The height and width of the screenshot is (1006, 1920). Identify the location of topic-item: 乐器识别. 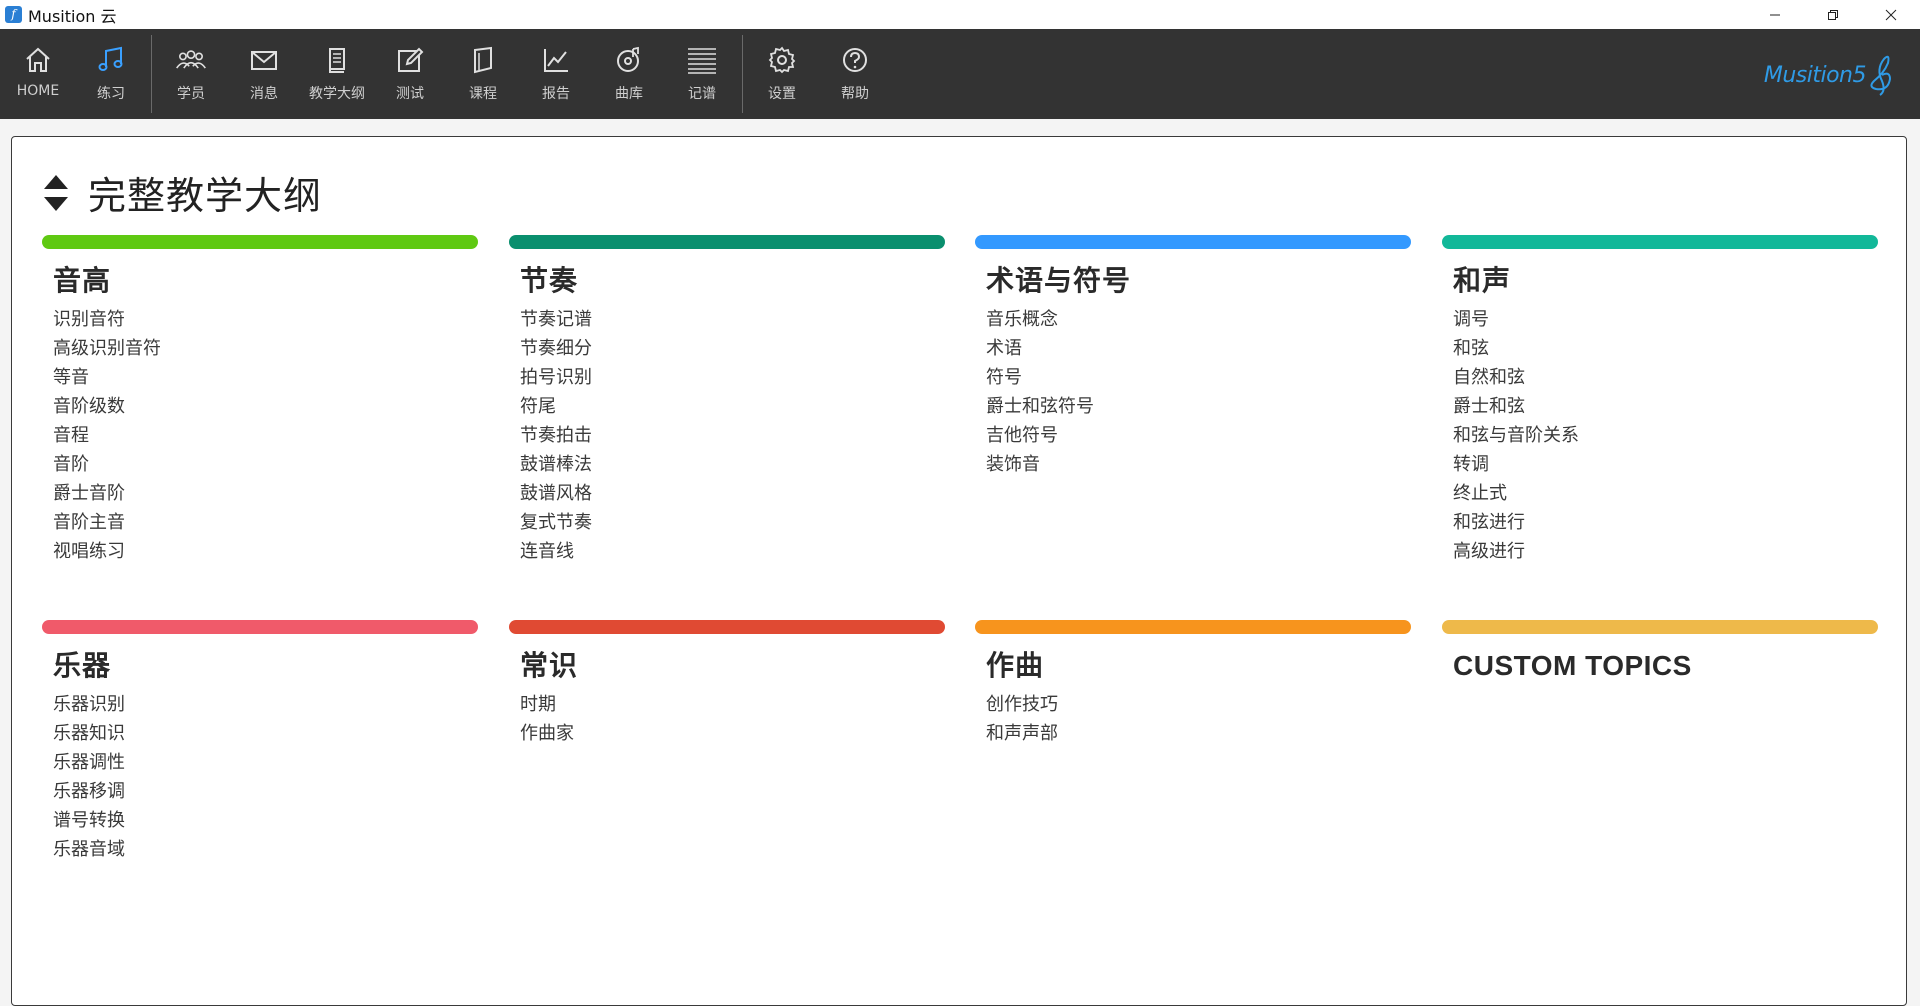
(265, 704).